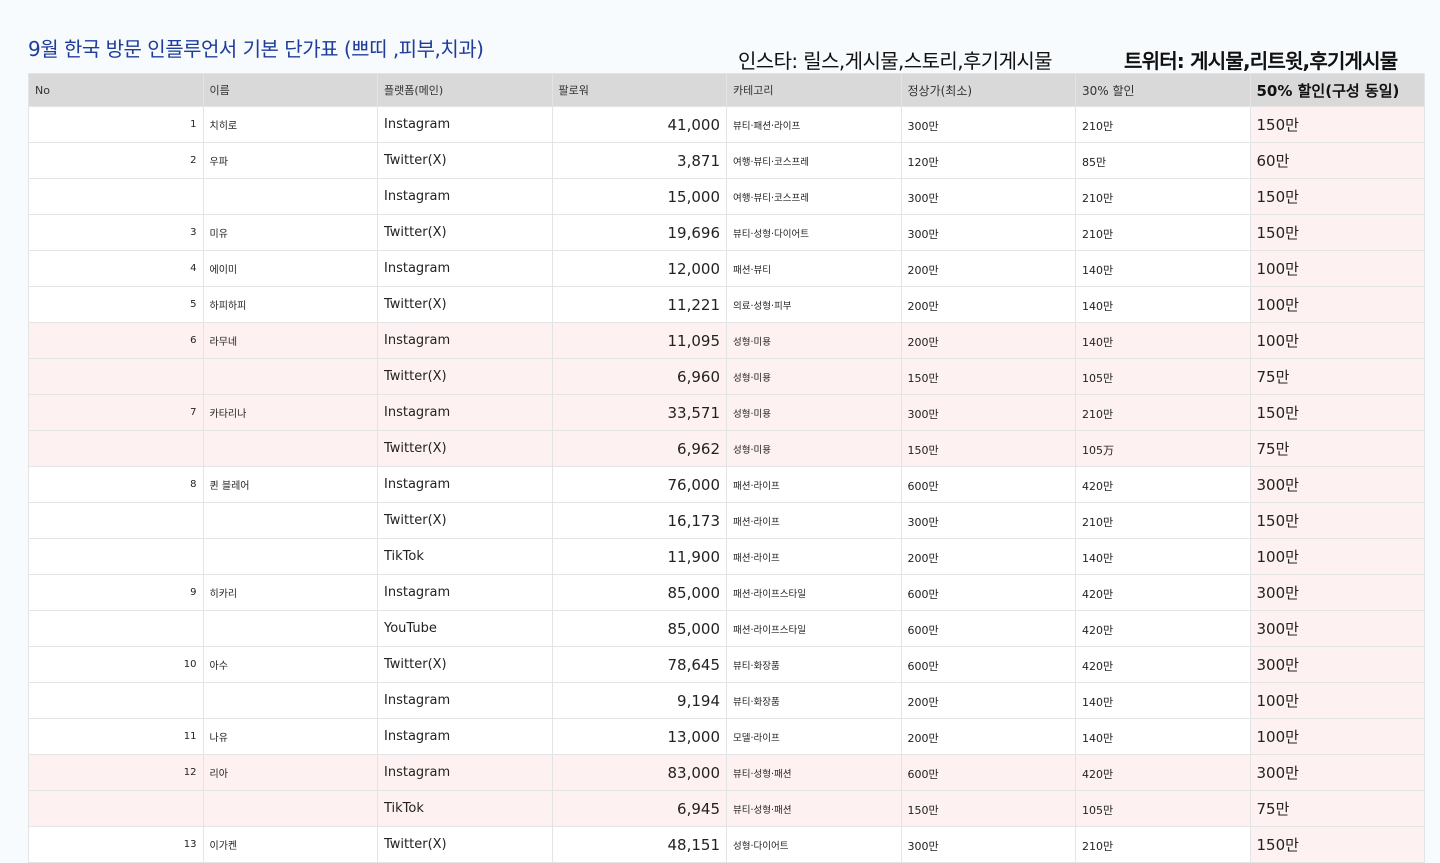 This screenshot has height=863, width=1440. What do you see at coordinates (1261, 61) in the screenshot?
I see `twitter-deliverables-note: 트위터: 게시물,리트윗,후기게시물` at bounding box center [1261, 61].